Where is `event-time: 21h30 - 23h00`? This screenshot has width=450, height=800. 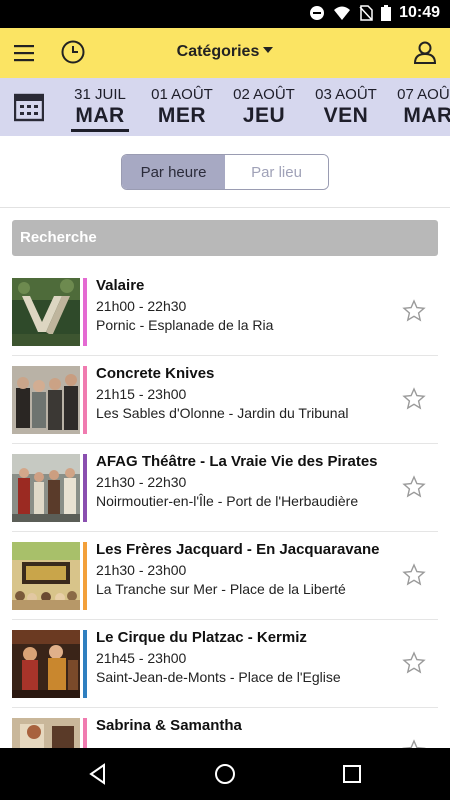
event-time: 21h30 - 23h00 is located at coordinates (141, 570).